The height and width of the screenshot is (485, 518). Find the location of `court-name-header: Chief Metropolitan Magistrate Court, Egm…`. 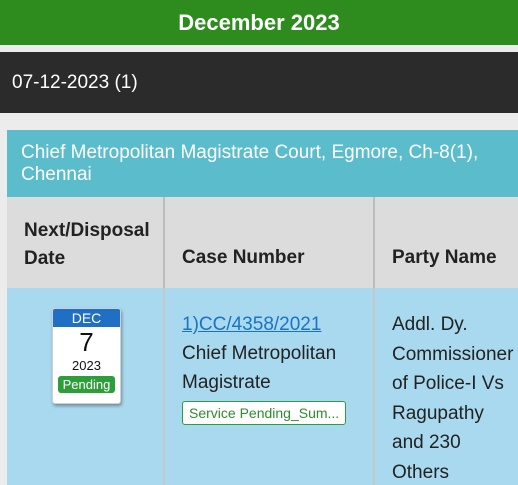

court-name-header: Chief Metropolitan Magistrate Court, Egm… is located at coordinates (262, 163).